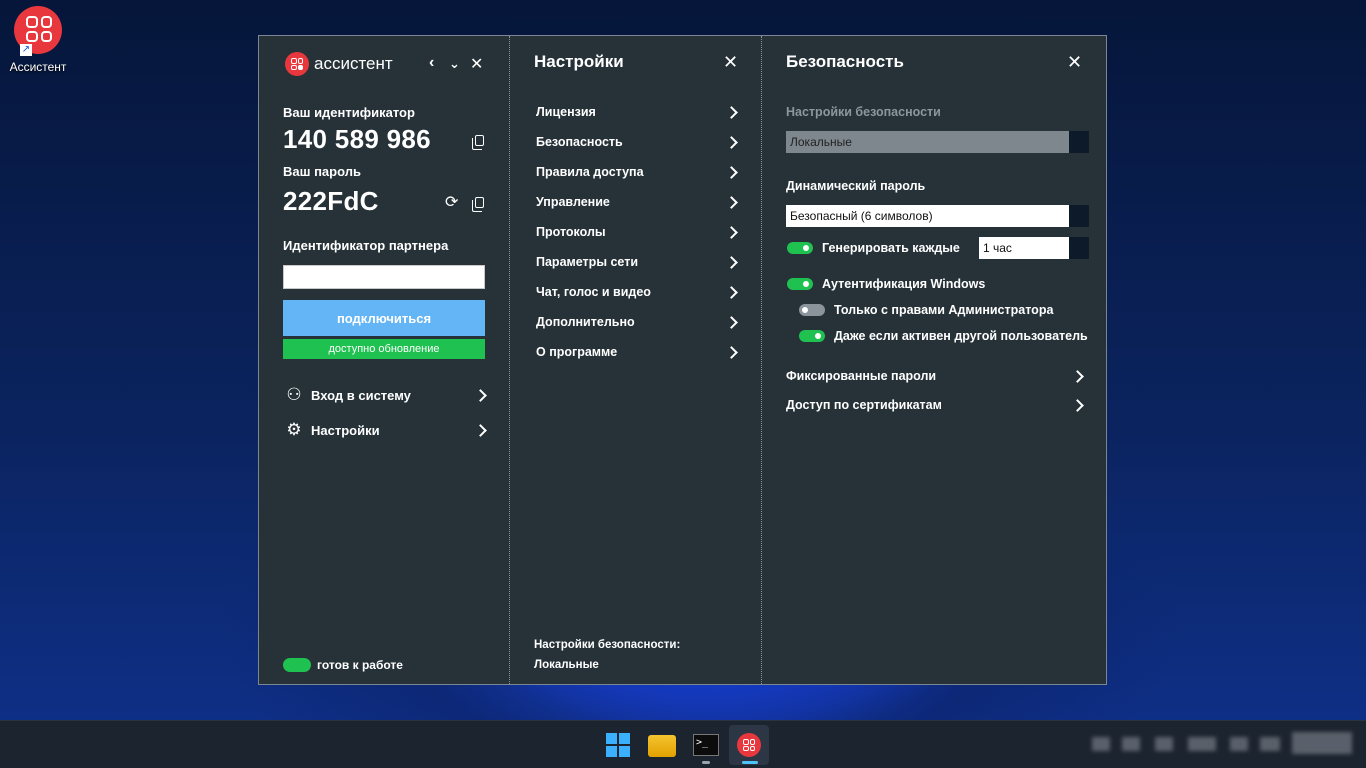 The image size is (1366, 768). Describe the element at coordinates (864, 405) in the screenshot. I see `cert-access-label: Доступ по сертификатам` at that location.